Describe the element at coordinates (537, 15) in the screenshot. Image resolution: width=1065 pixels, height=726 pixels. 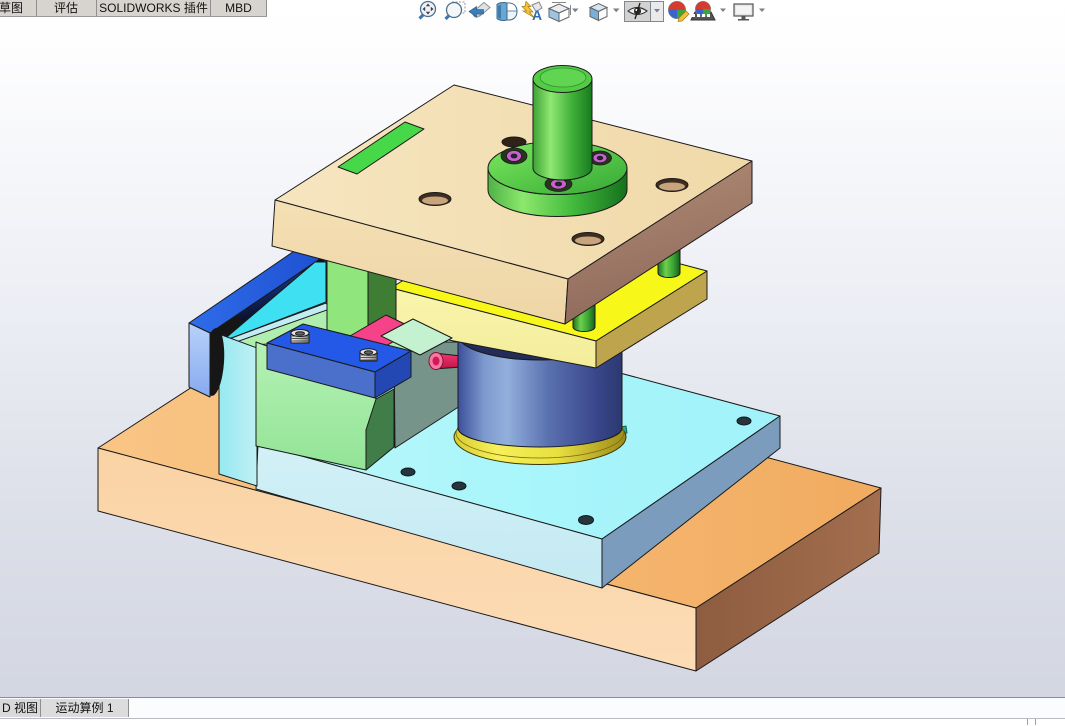
I see `svg-text: A` at that location.